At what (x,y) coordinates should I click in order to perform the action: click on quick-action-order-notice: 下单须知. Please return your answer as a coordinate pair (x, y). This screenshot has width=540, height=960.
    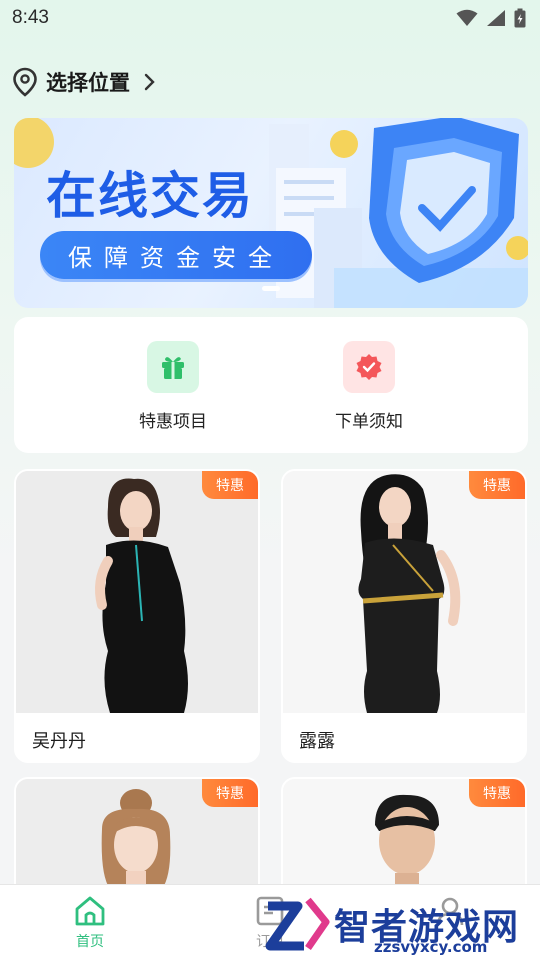
    Looking at the image, I should click on (369, 386).